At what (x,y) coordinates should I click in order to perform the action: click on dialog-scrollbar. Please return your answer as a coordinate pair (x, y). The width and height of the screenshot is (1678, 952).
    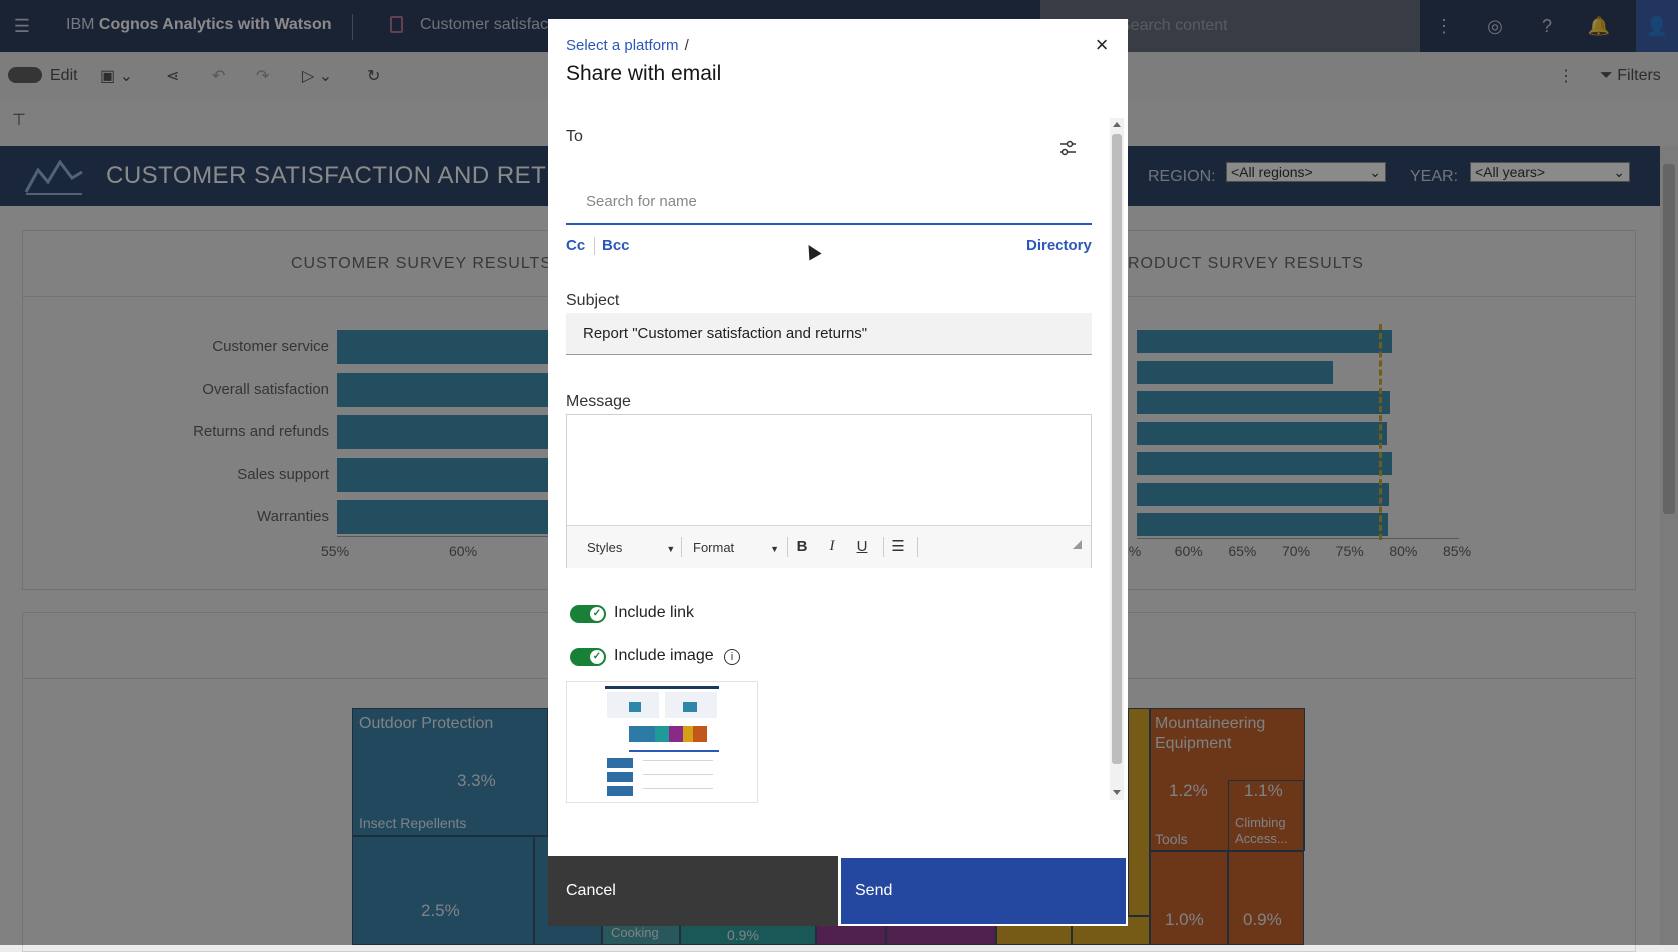
    Looking at the image, I should click on (1117, 459).